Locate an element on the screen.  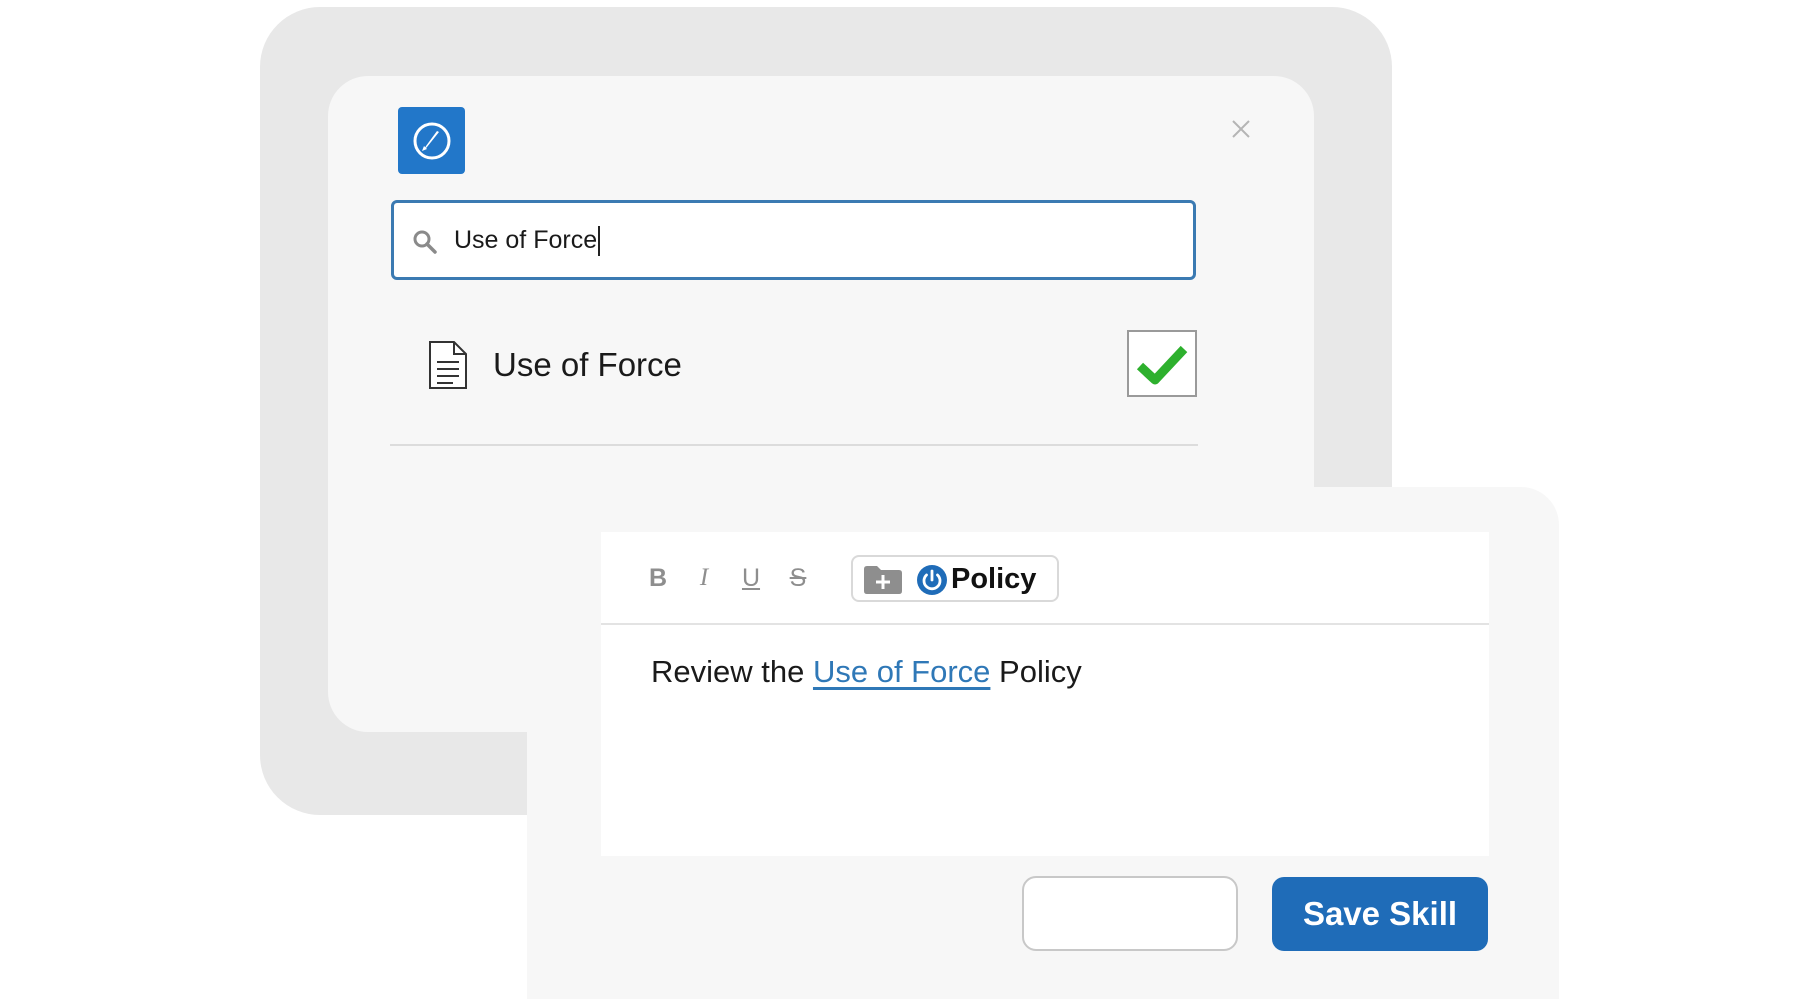
search-input: Use of Force is located at coordinates (793, 240).